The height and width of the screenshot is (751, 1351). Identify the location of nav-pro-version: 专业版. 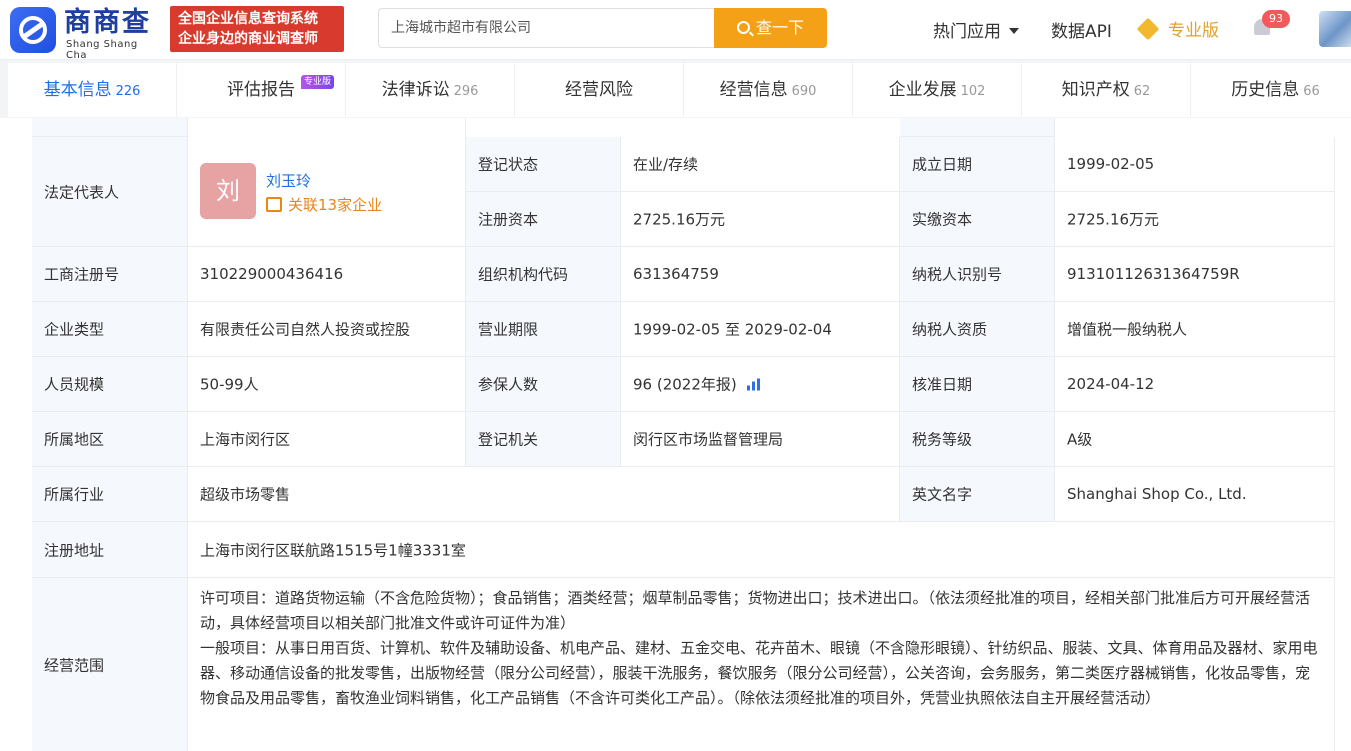
(1177, 28).